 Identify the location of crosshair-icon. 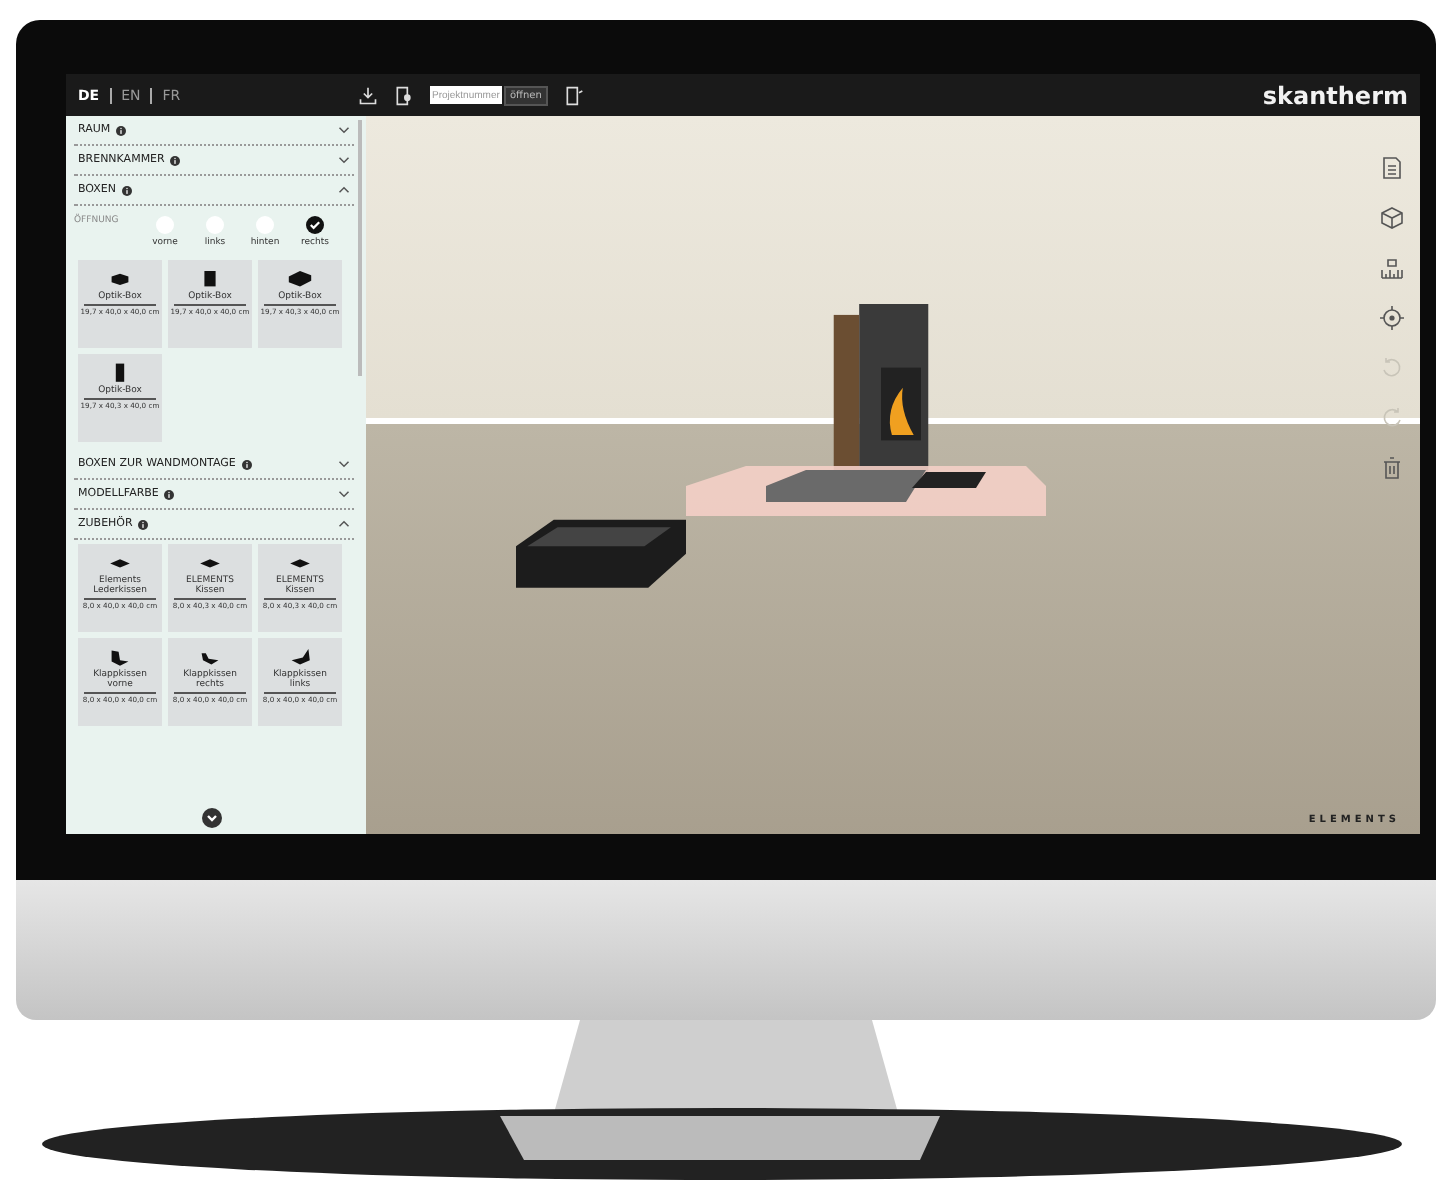
(1392, 318).